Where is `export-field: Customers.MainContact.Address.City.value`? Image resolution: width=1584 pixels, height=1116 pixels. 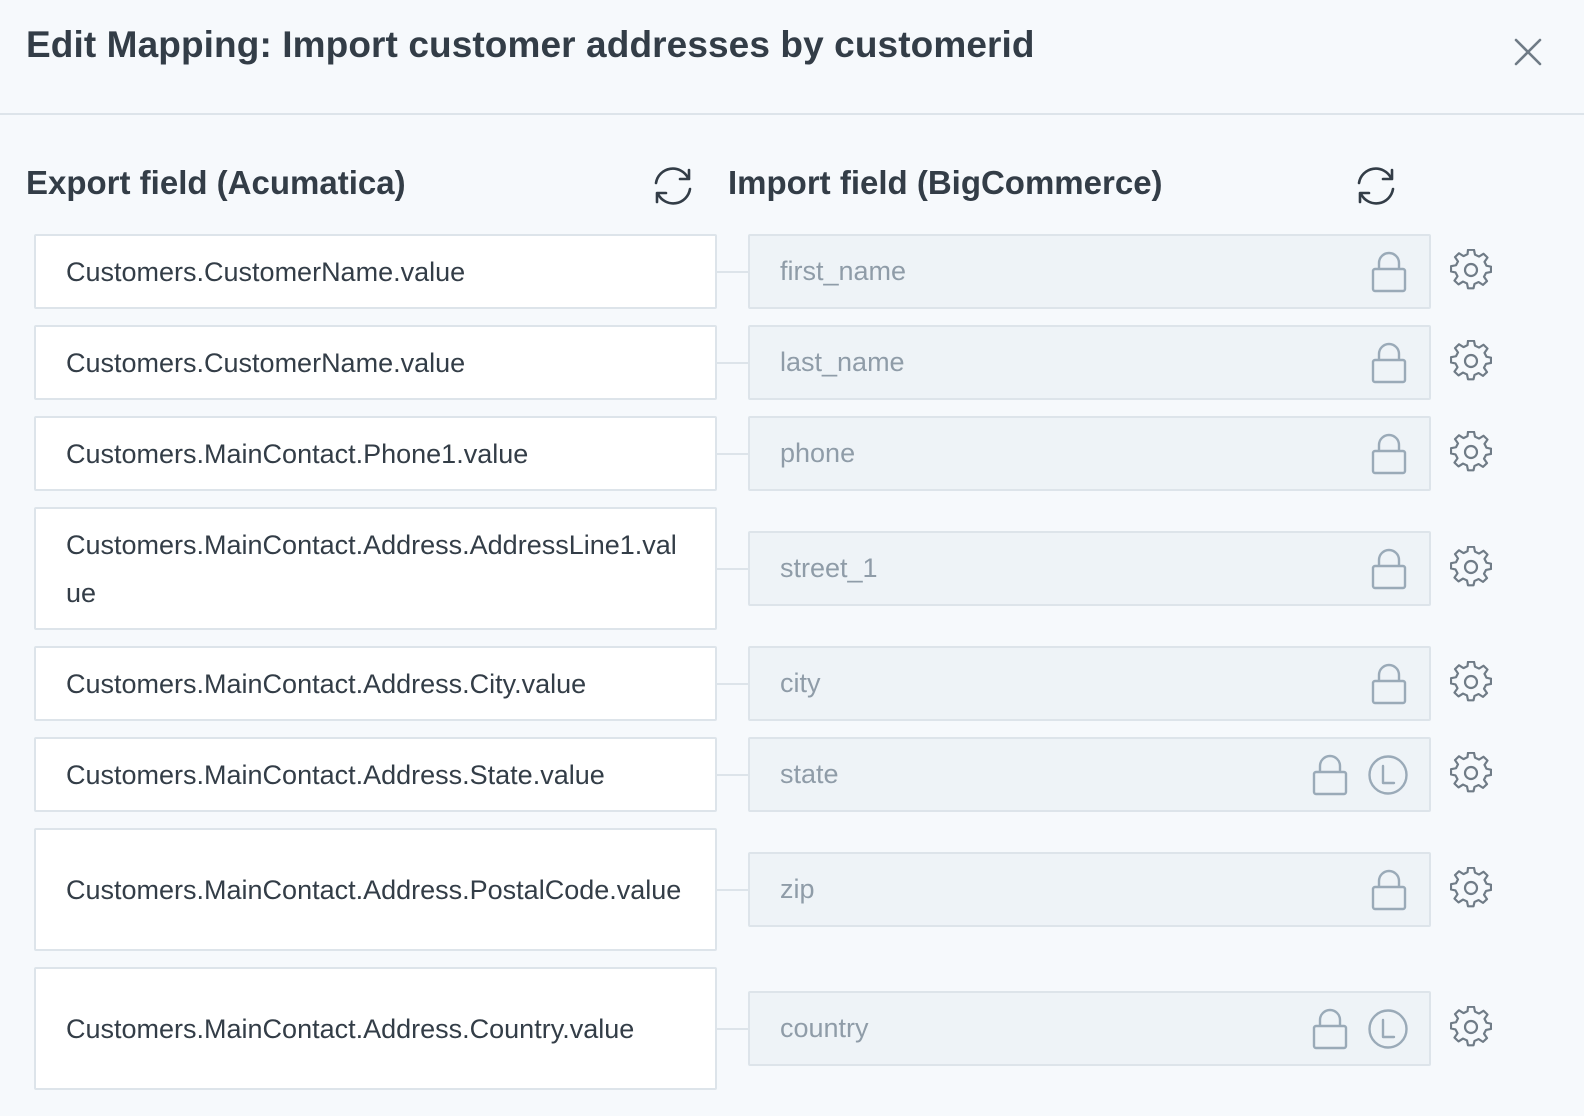 export-field: Customers.MainContact.Address.City.value is located at coordinates (375, 683).